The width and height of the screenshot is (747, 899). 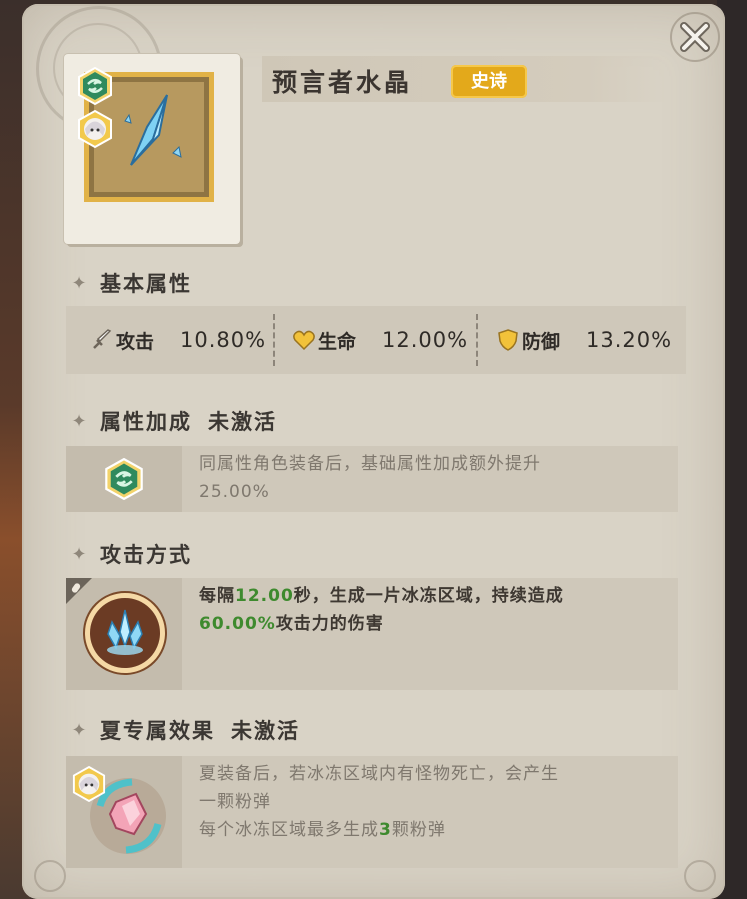 I want to click on stat-value: 12.00%, so click(x=425, y=340).